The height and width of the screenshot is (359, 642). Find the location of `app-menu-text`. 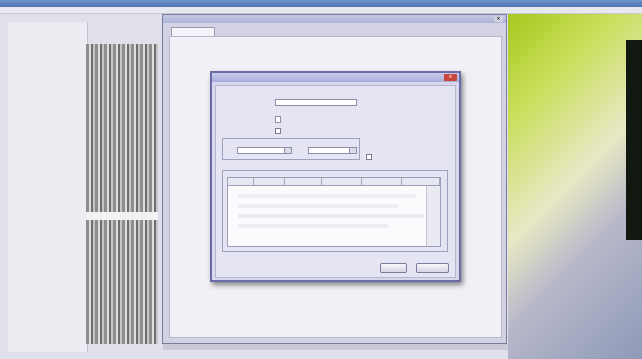

app-menu-text is located at coordinates (321, 8).